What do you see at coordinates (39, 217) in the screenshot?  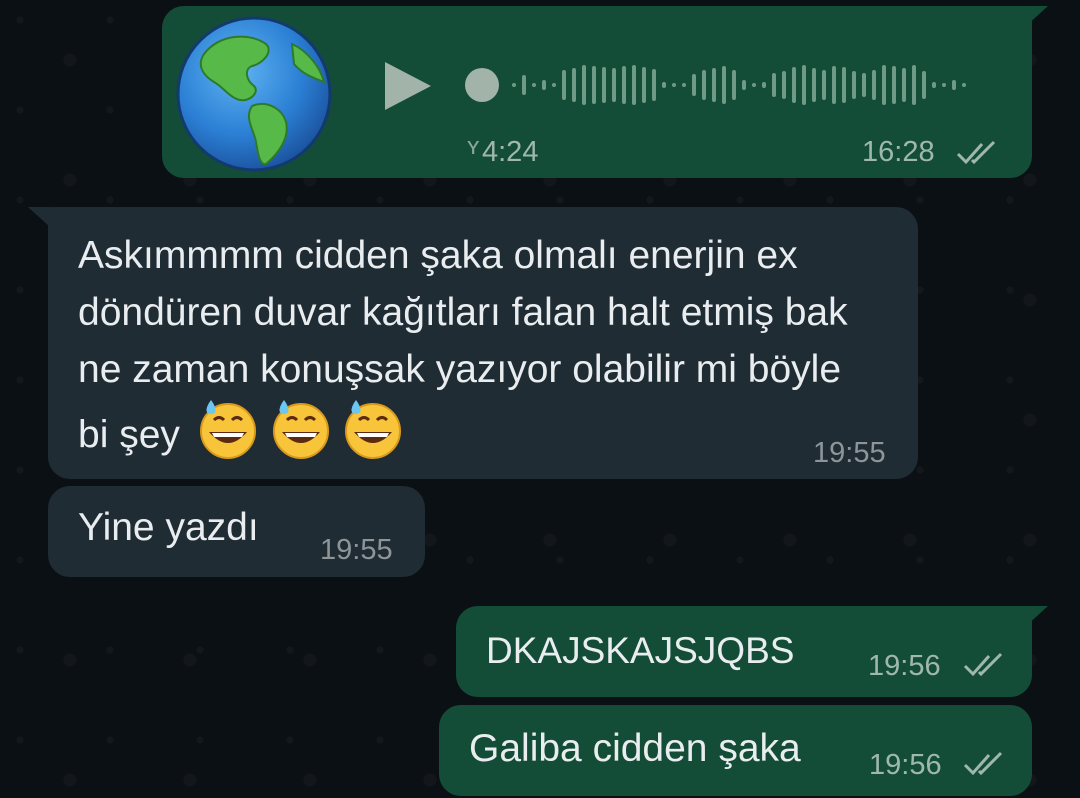 I see `bubble-tail` at bounding box center [39, 217].